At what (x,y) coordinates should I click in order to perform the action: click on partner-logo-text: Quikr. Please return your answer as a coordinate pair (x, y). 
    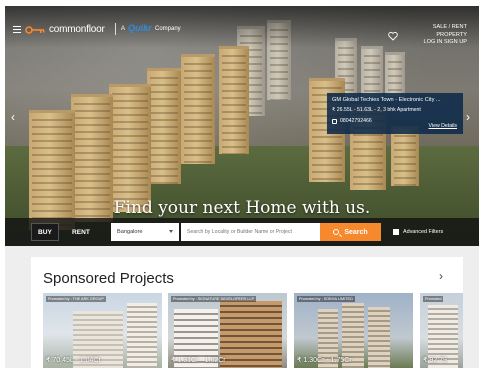
    Looking at the image, I should click on (140, 28).